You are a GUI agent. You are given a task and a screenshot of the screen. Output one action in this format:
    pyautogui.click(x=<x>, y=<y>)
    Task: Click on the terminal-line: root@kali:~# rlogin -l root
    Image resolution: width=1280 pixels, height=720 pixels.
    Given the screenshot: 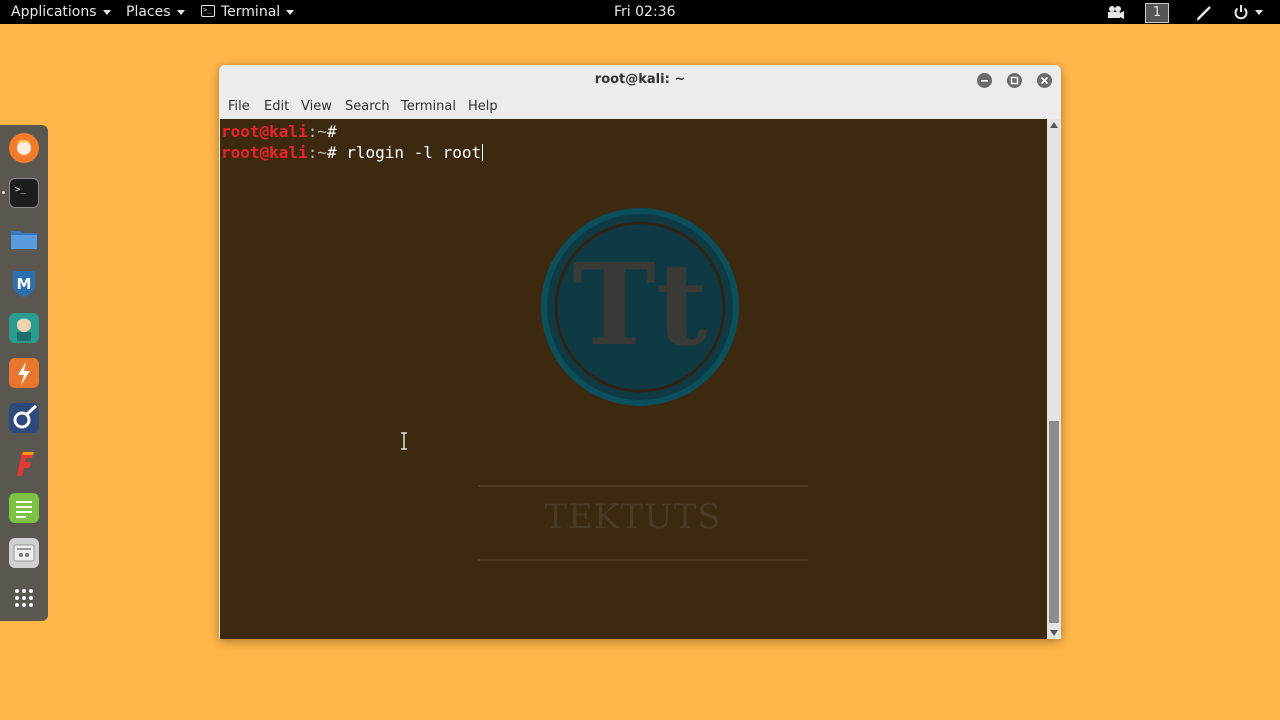 What is the action you would take?
    pyautogui.click(x=352, y=152)
    